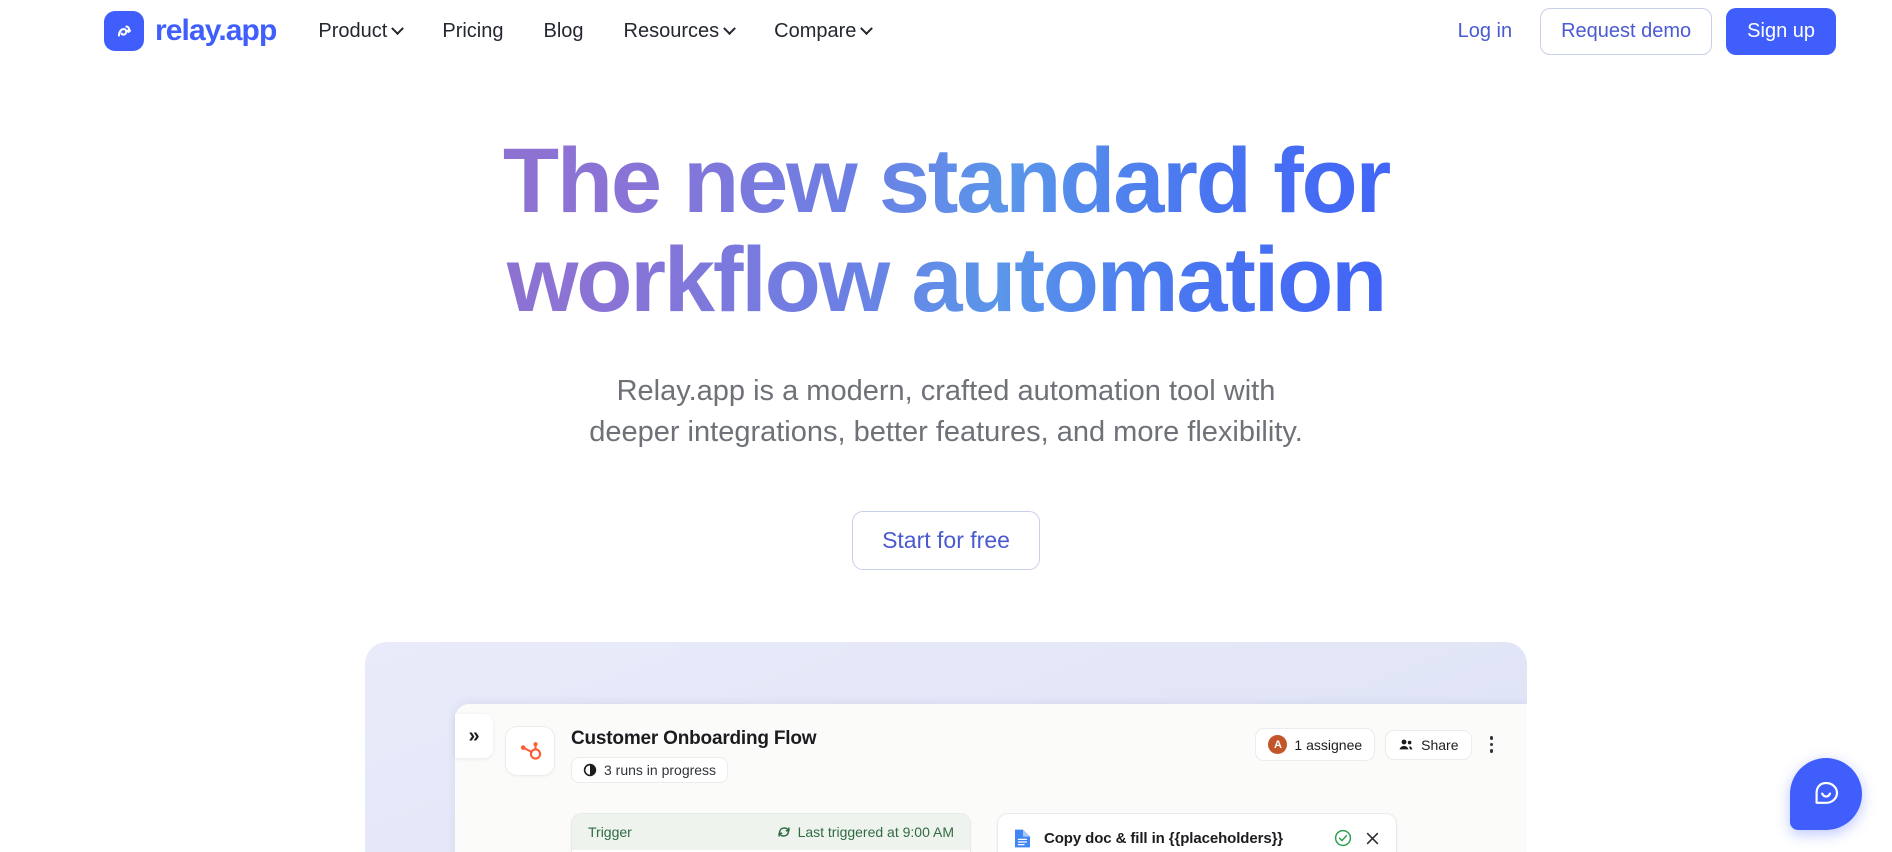 This screenshot has width=1892, height=852. What do you see at coordinates (1485, 31) in the screenshot?
I see `login-link: Log in` at bounding box center [1485, 31].